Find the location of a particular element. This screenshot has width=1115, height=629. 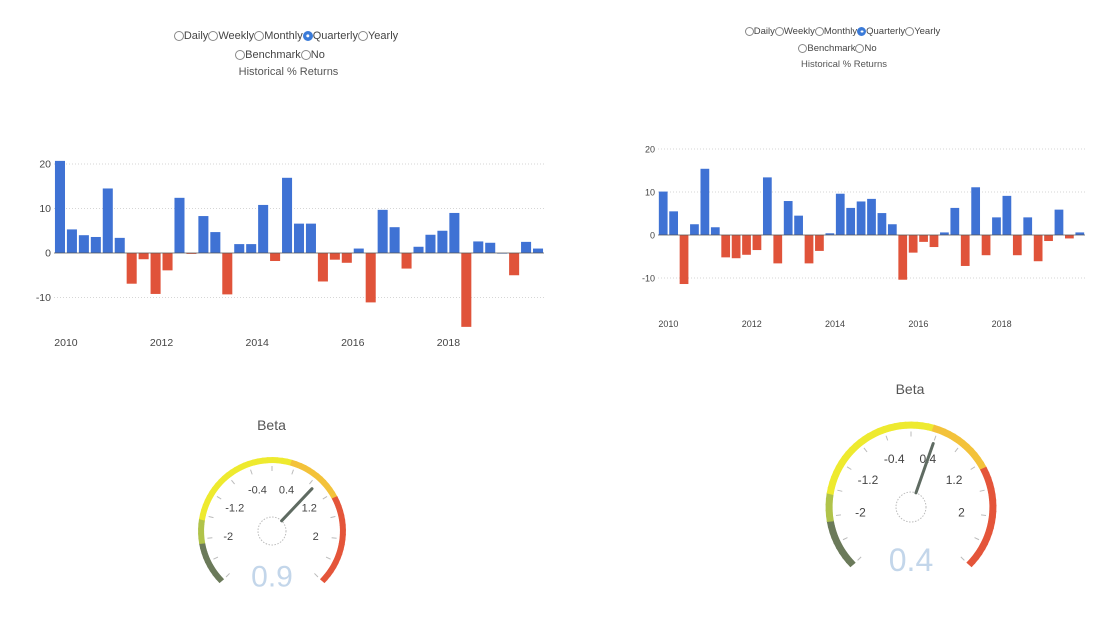

gauge-needle is located at coordinates (924, 468).